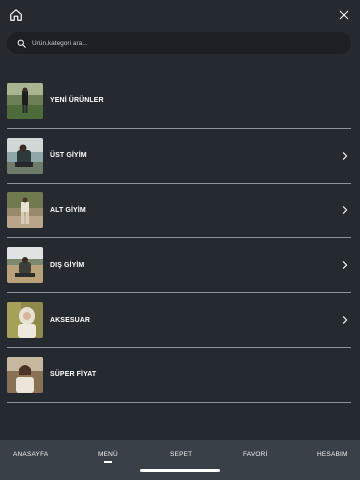 Image resolution: width=360 pixels, height=480 pixels. What do you see at coordinates (73, 375) in the screenshot?
I see `menu-item-label: SÜPER FİYAT` at bounding box center [73, 375].